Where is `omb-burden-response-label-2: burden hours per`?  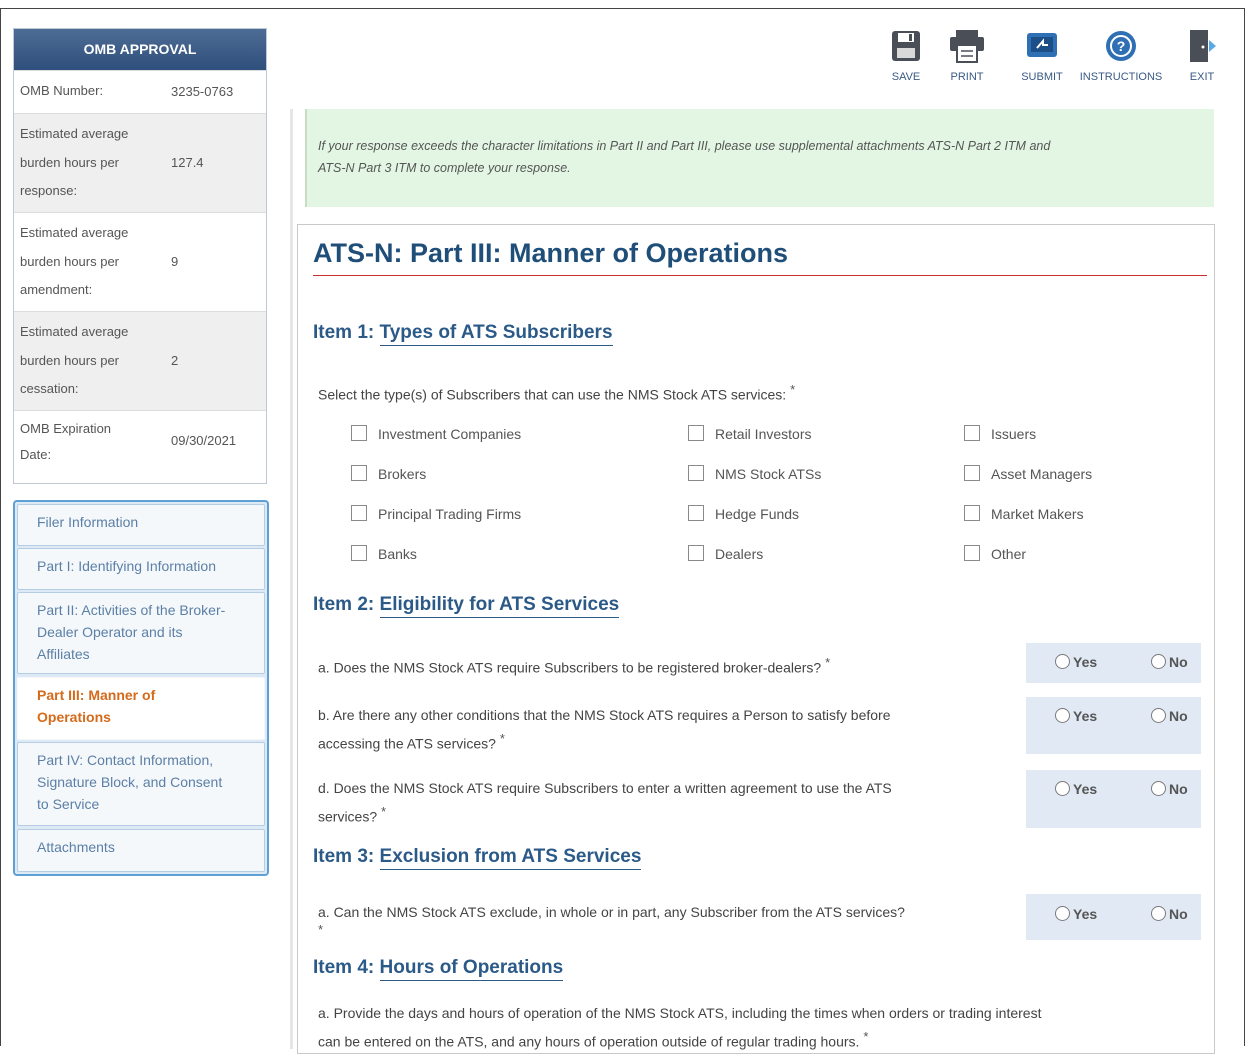 omb-burden-response-label-2: burden hours per is located at coordinates (70, 162).